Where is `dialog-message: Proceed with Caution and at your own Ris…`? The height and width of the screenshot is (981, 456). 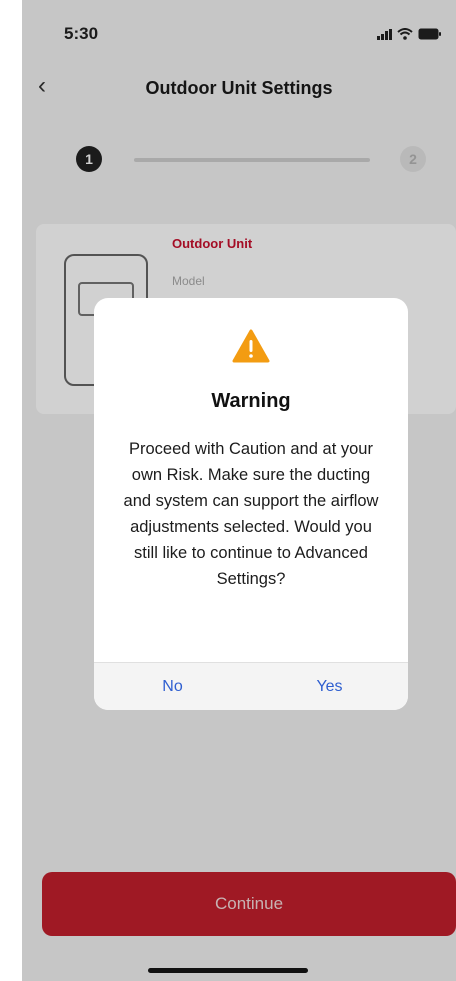
dialog-message: Proceed with Caution and at your own Ris… is located at coordinates (251, 514).